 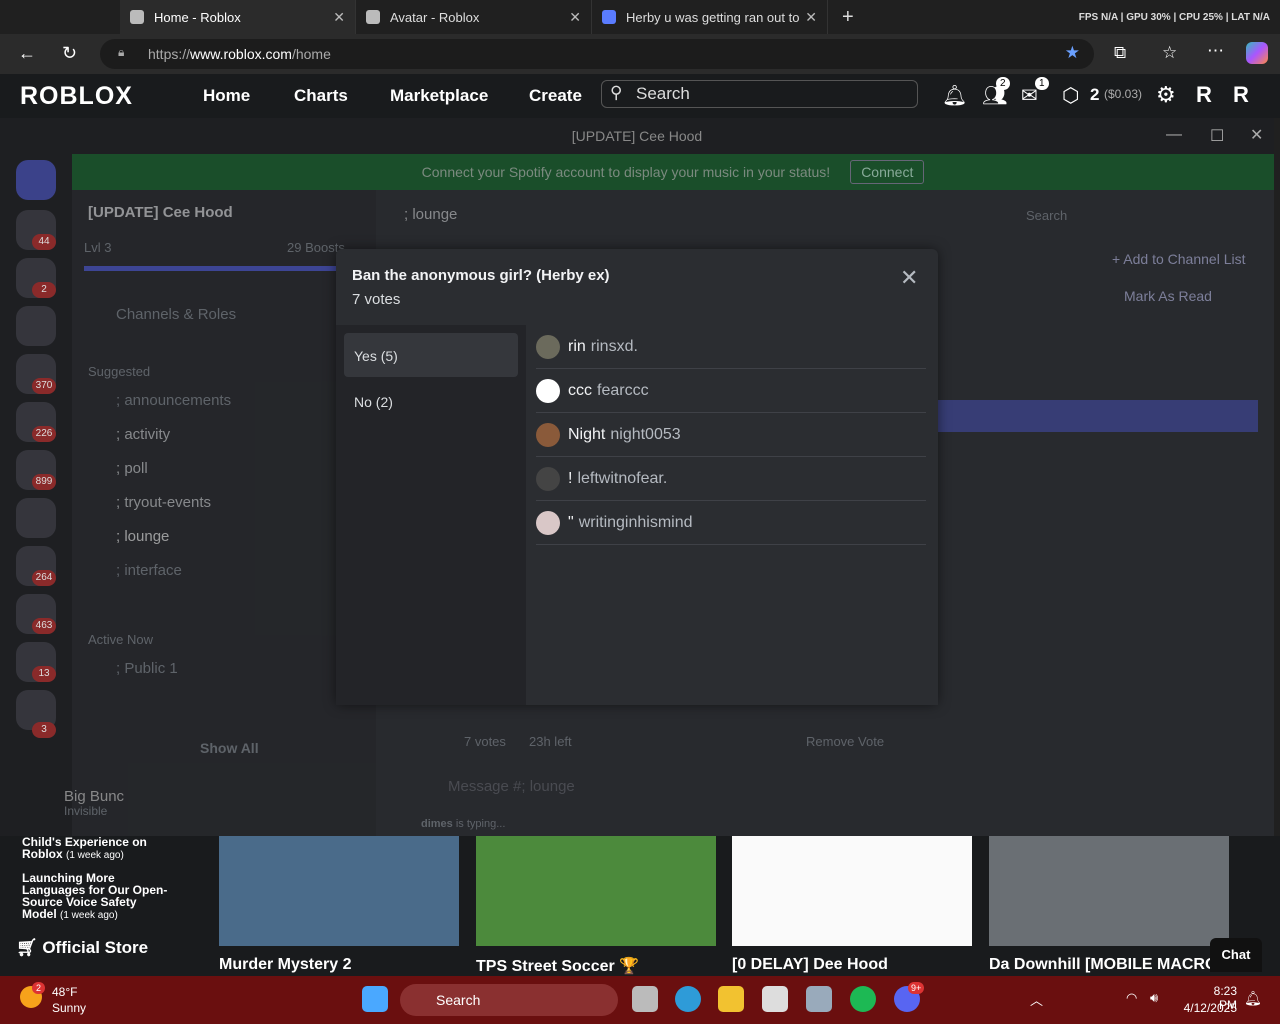 I want to click on robux-icon: ⬡, so click(x=1070, y=95).